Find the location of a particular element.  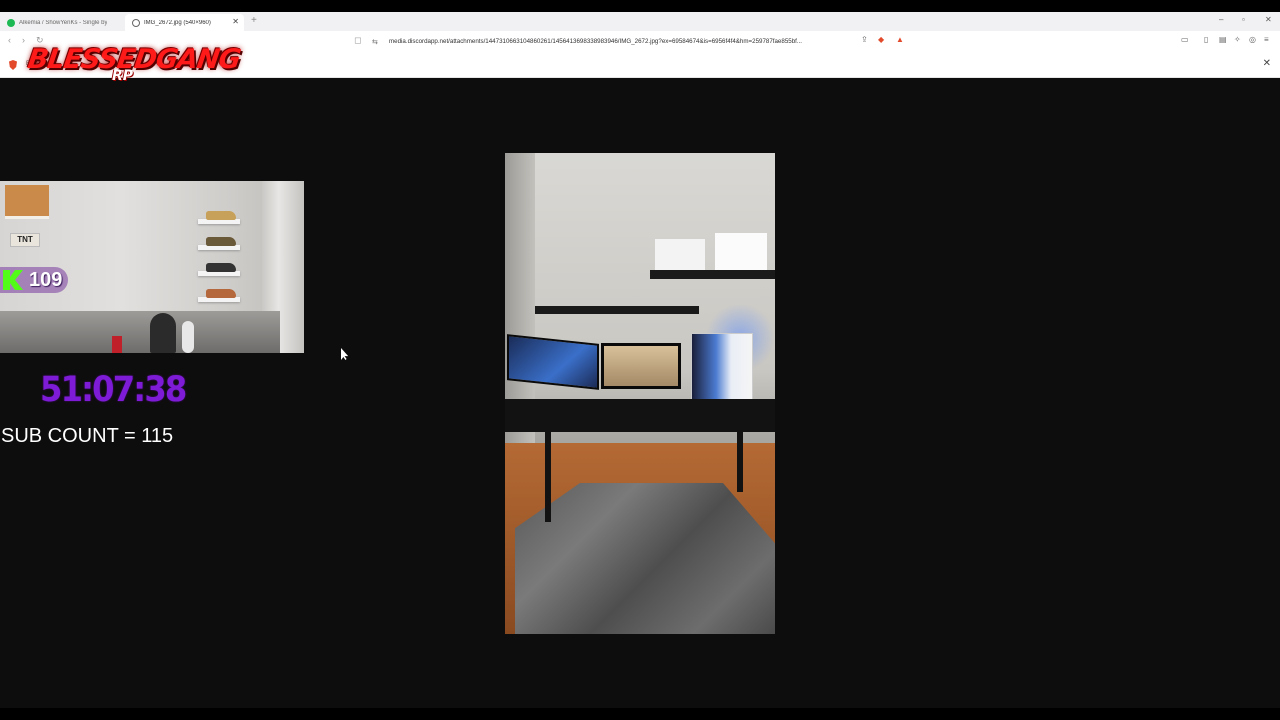

leo-icon: ◎ is located at coordinates (1252, 39).